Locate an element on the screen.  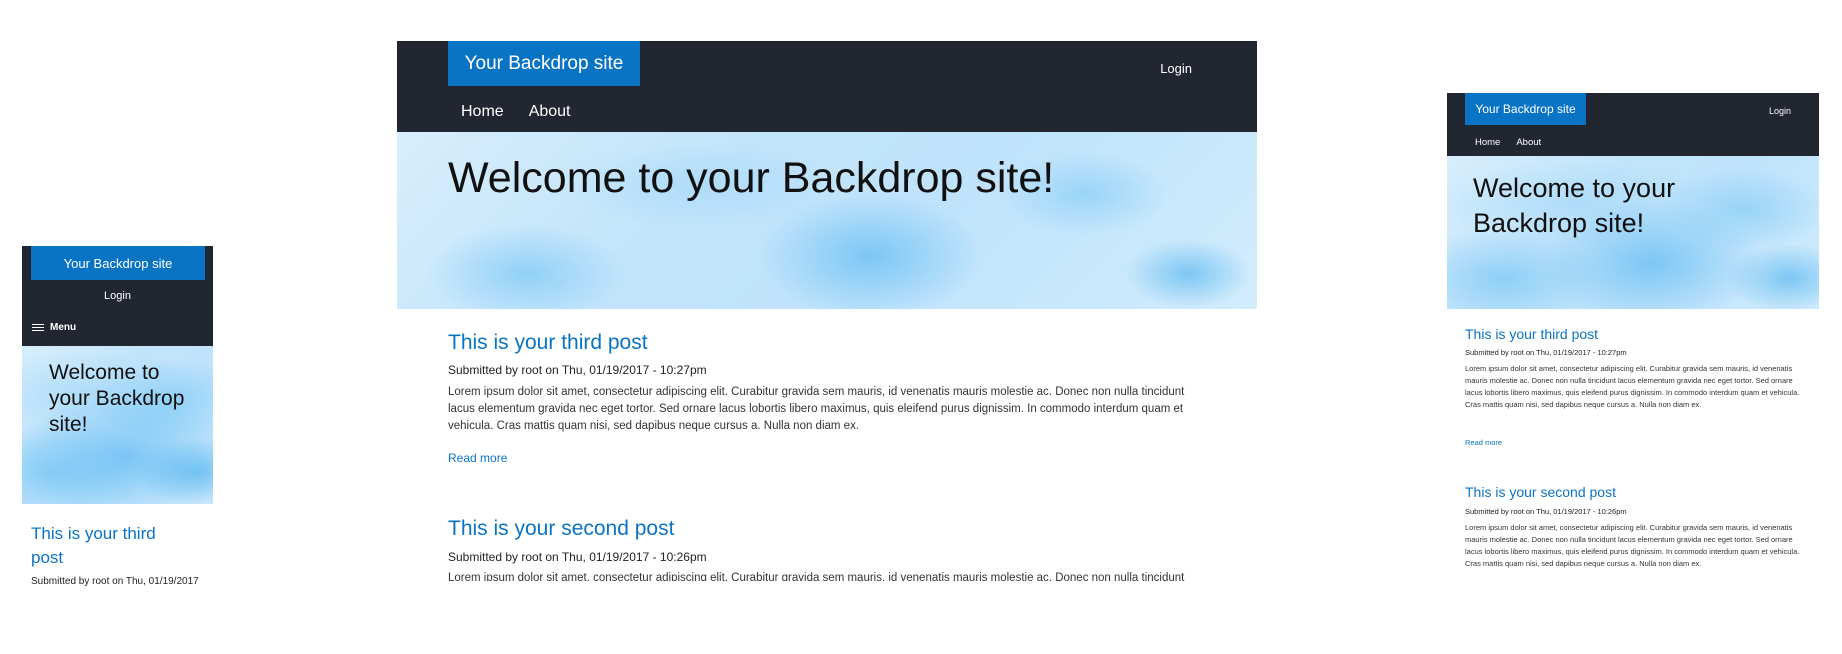
menu-label: Menu is located at coordinates (63, 327).